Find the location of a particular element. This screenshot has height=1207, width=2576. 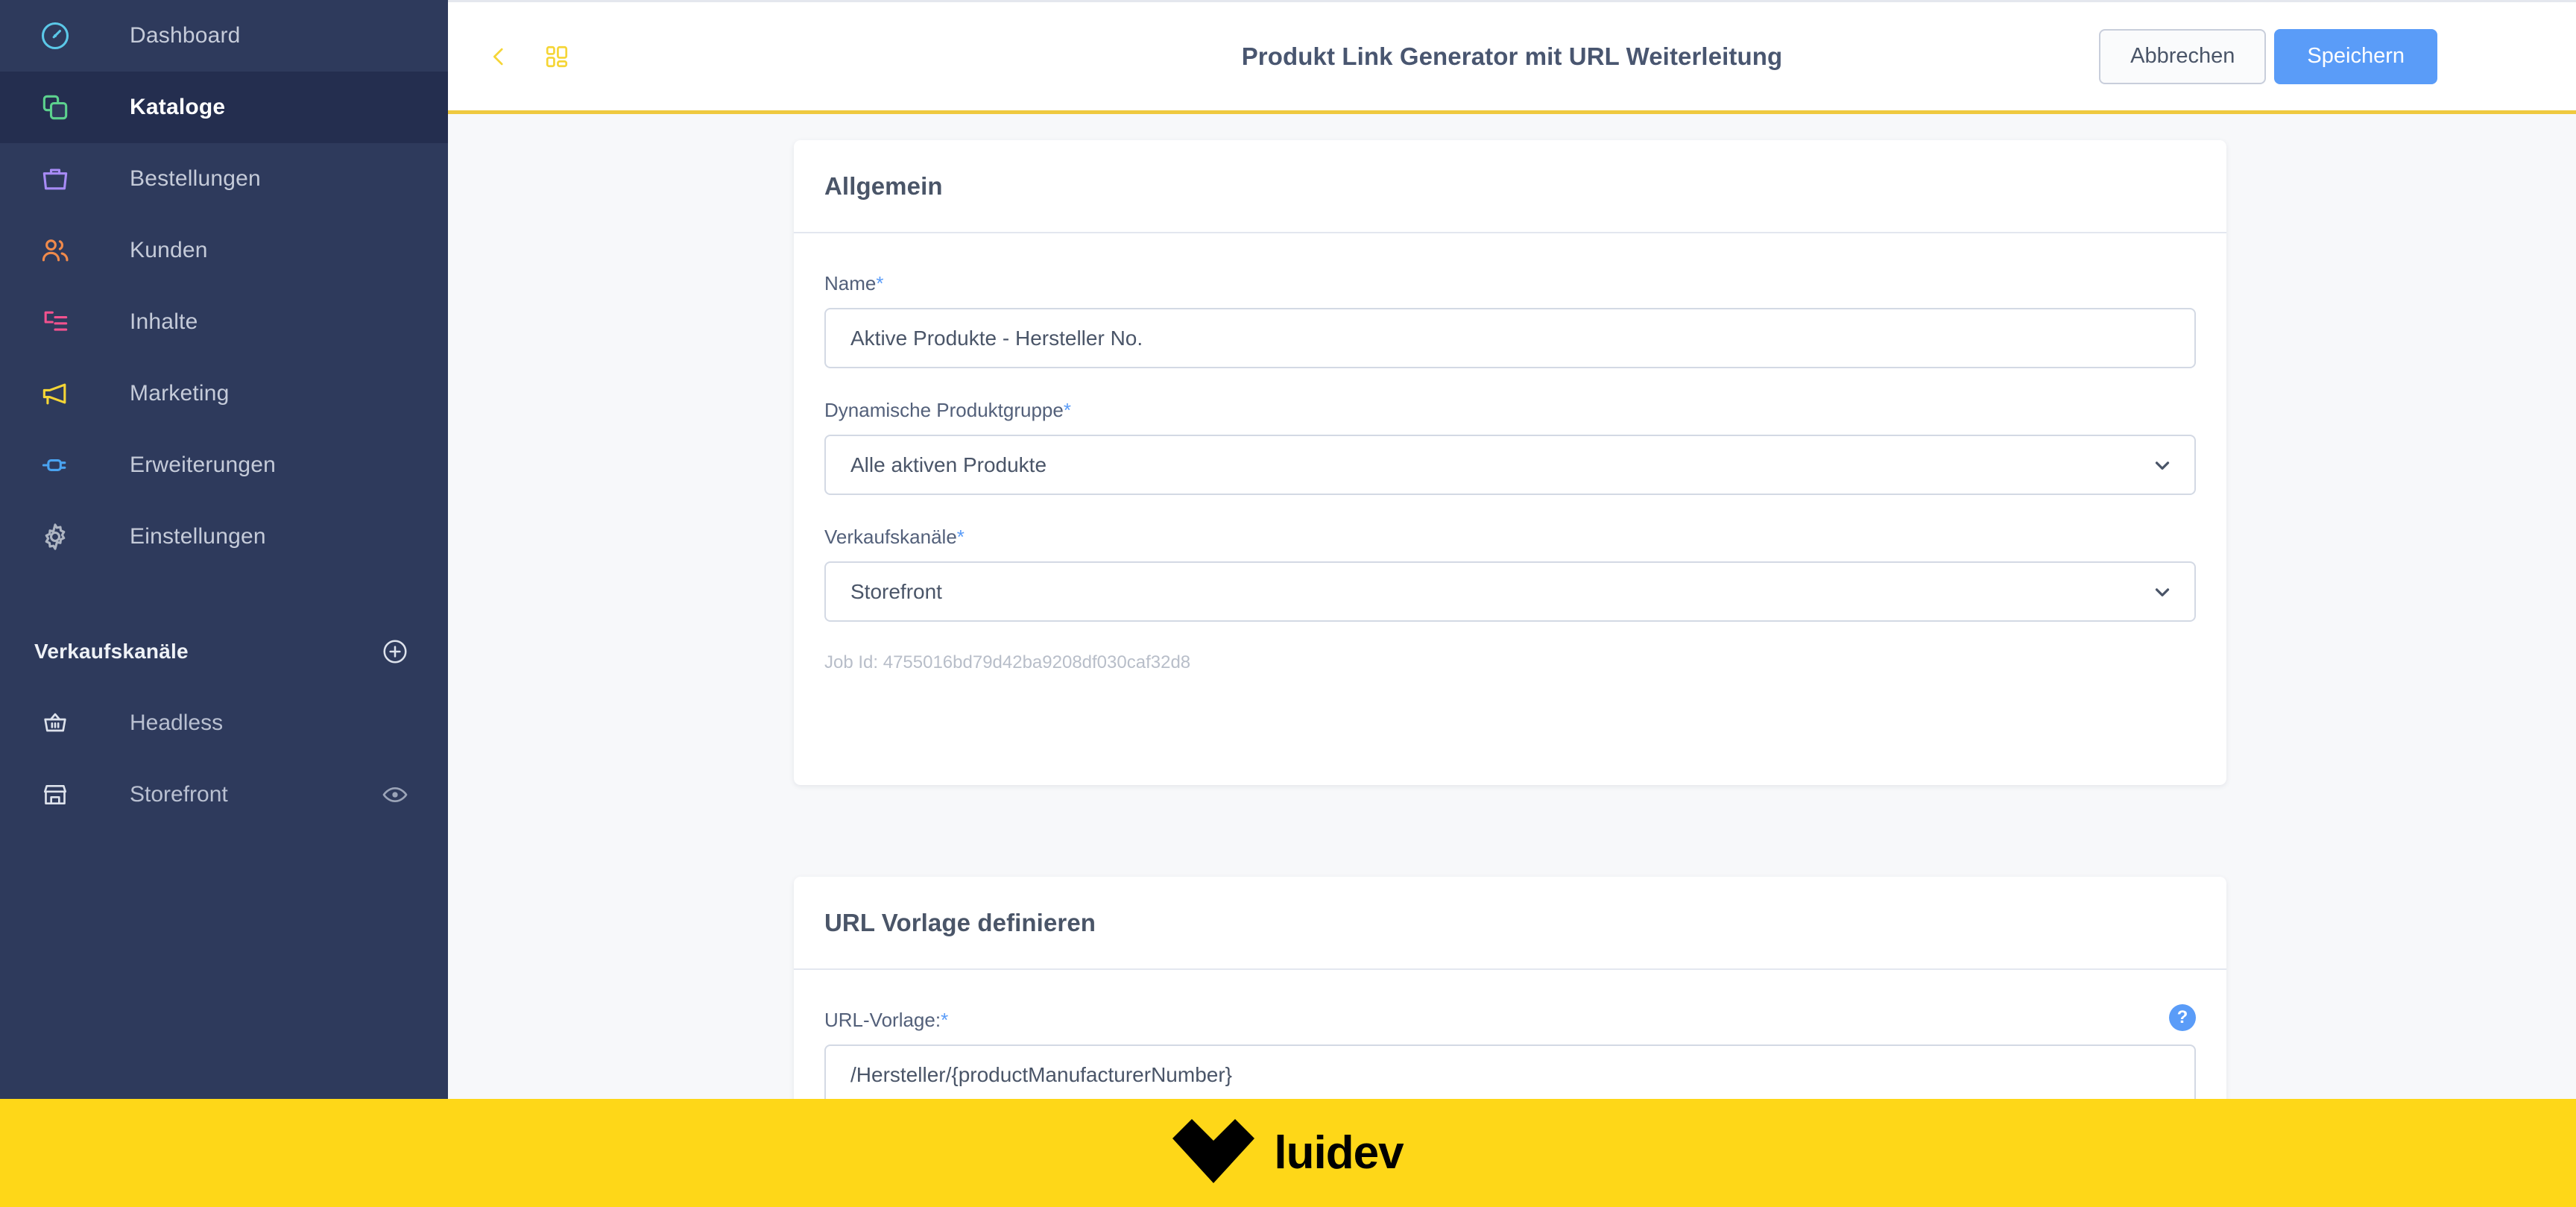

grid-icon is located at coordinates (556, 56).